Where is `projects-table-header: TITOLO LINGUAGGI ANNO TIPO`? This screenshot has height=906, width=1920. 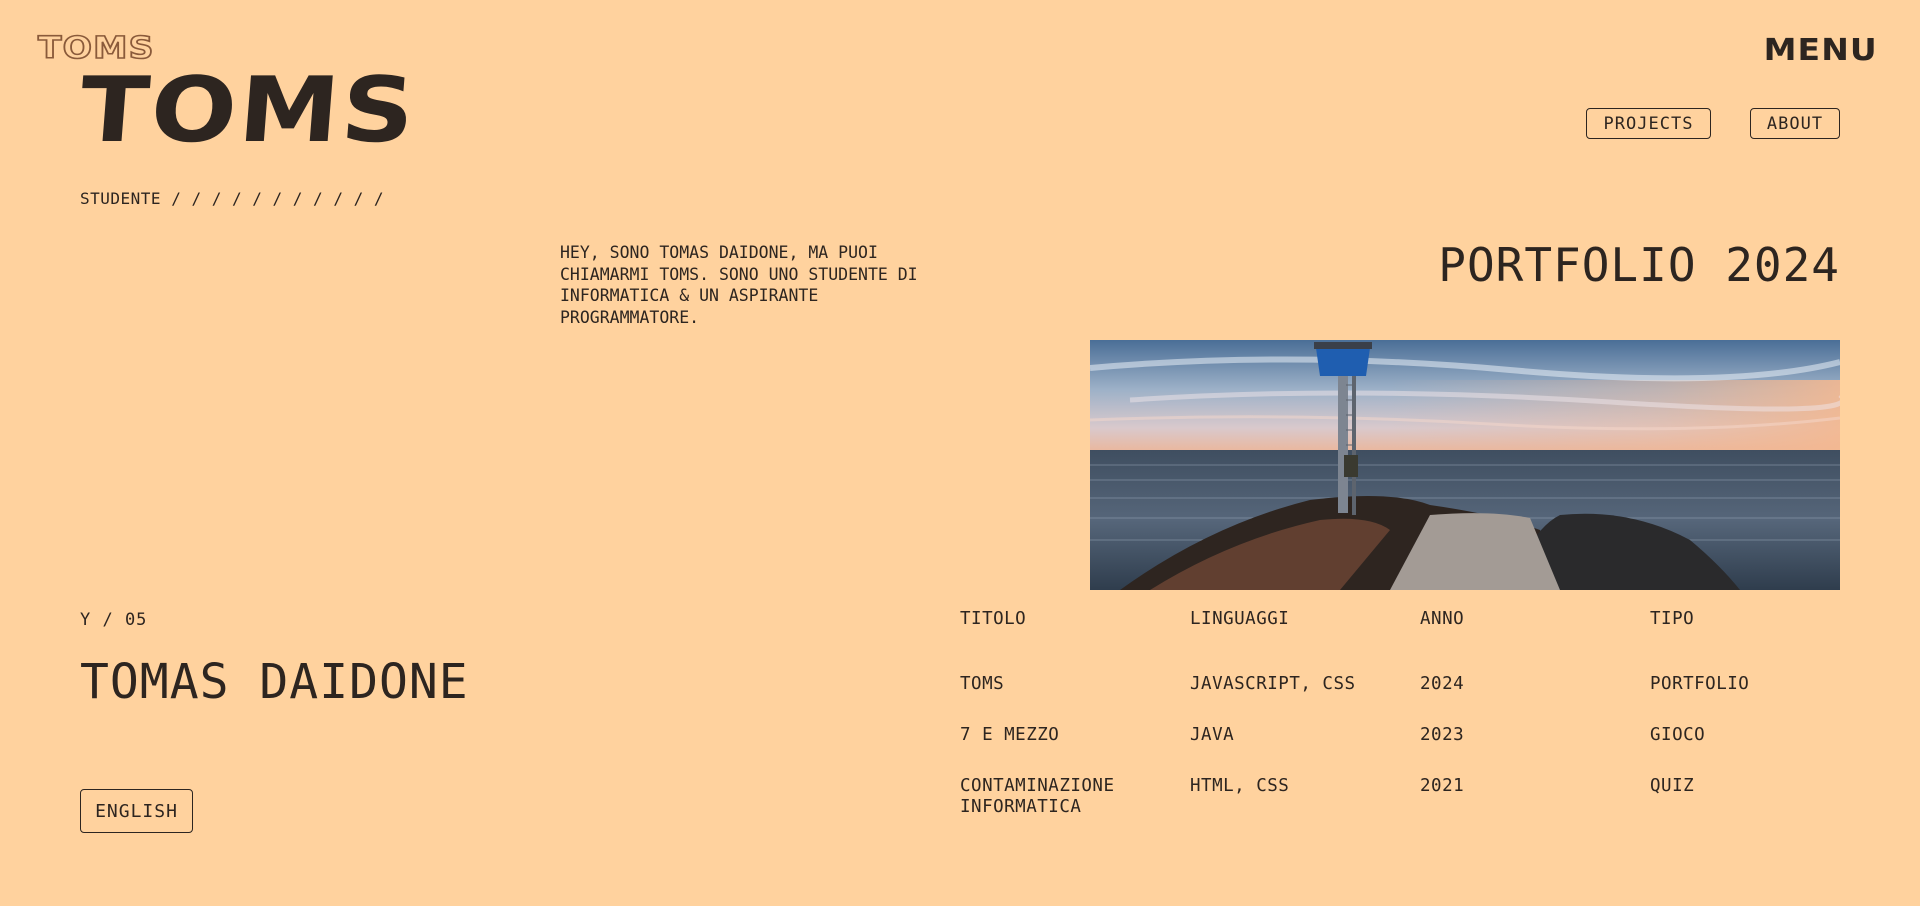 projects-table-header: TITOLO LINGUAGGI ANNO TIPO is located at coordinates (1400, 619).